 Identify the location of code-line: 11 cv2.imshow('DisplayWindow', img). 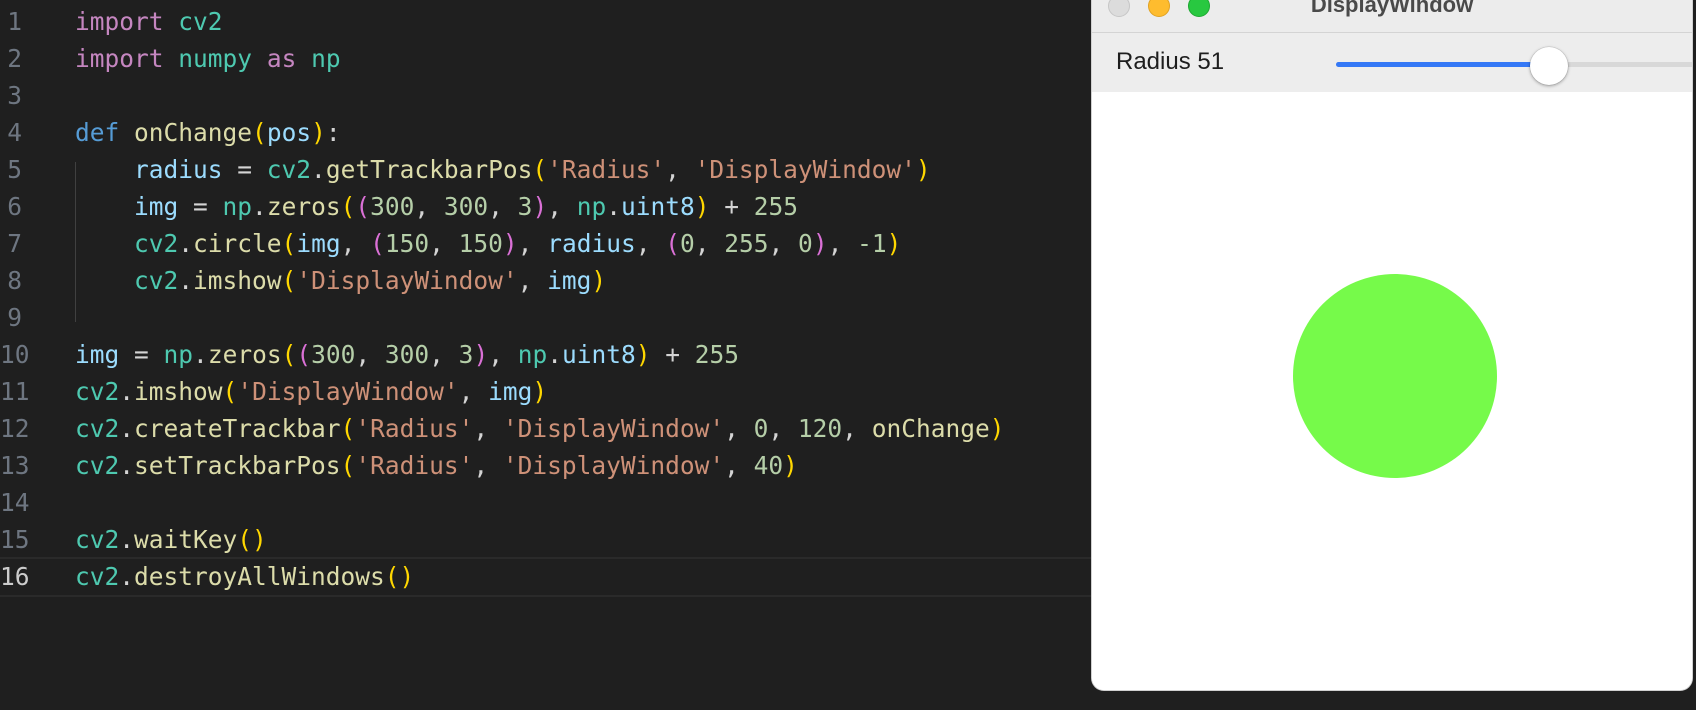
(550, 392).